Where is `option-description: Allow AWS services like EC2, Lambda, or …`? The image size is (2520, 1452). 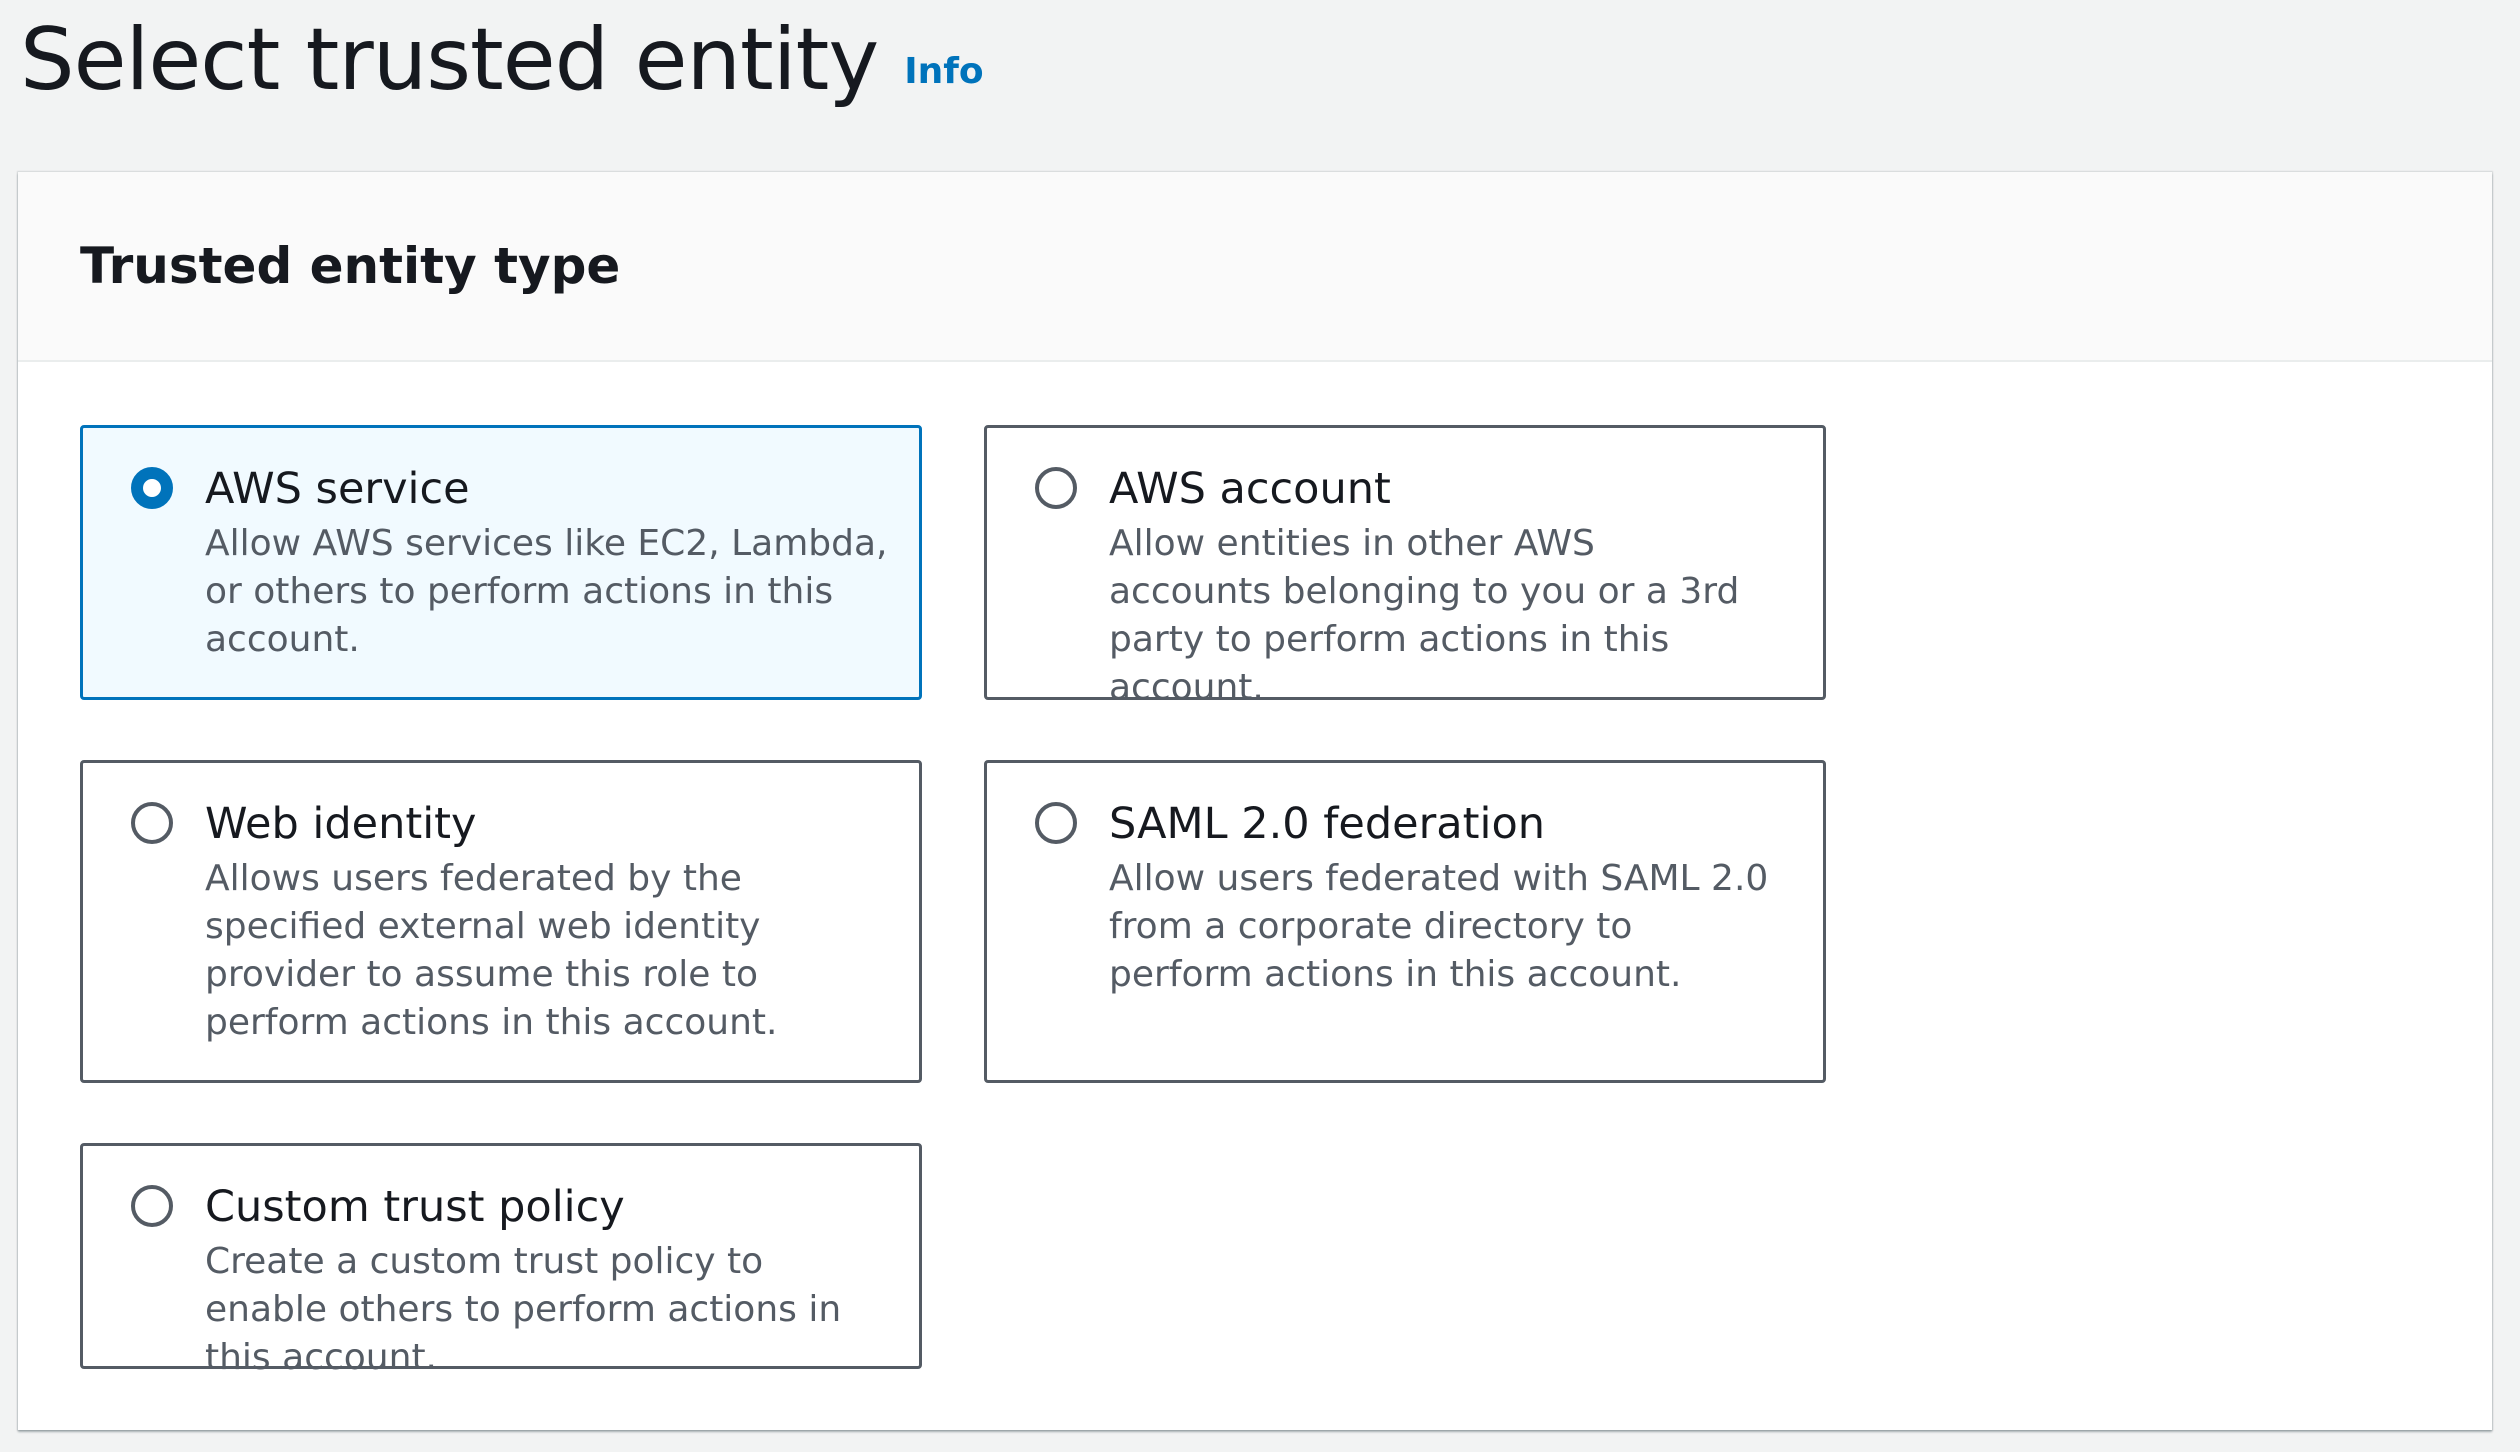 option-description: Allow AWS services like EC2, Lambda, or … is located at coordinates (546, 591).